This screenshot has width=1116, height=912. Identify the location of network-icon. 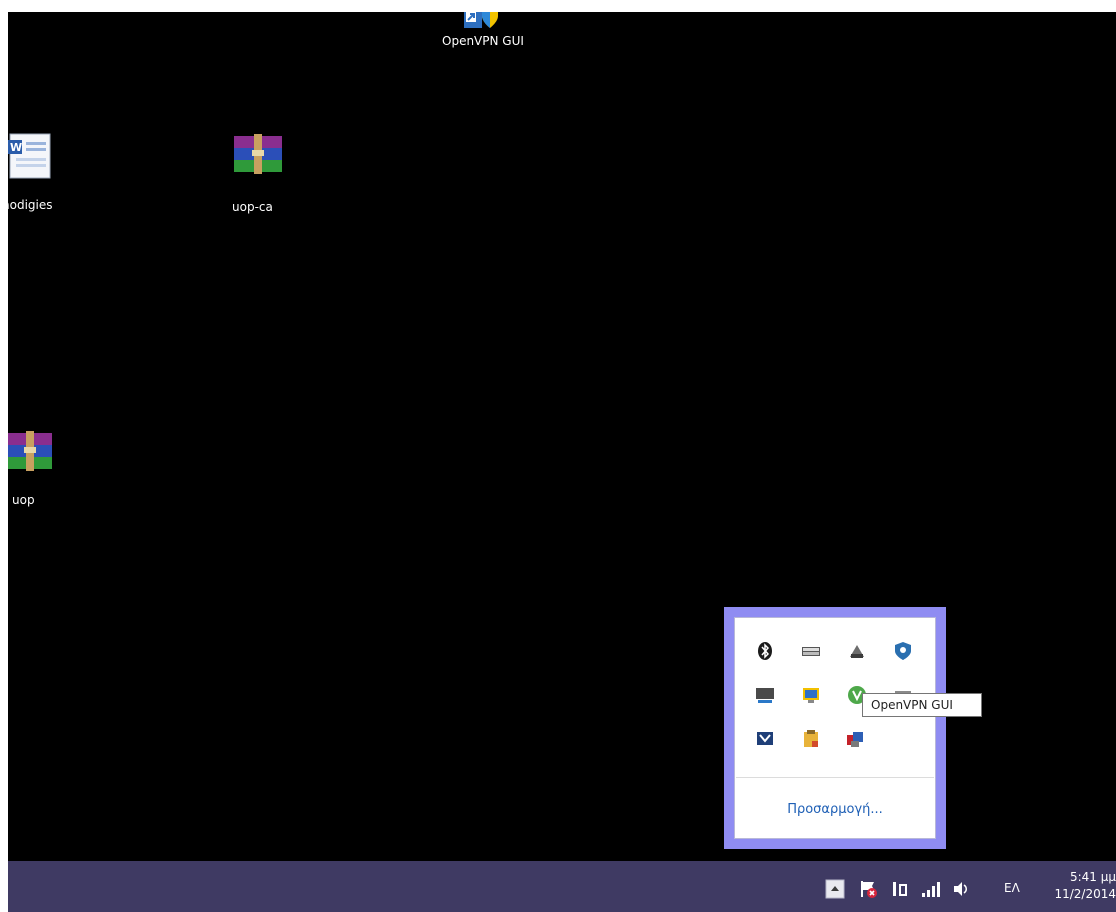
(900, 889).